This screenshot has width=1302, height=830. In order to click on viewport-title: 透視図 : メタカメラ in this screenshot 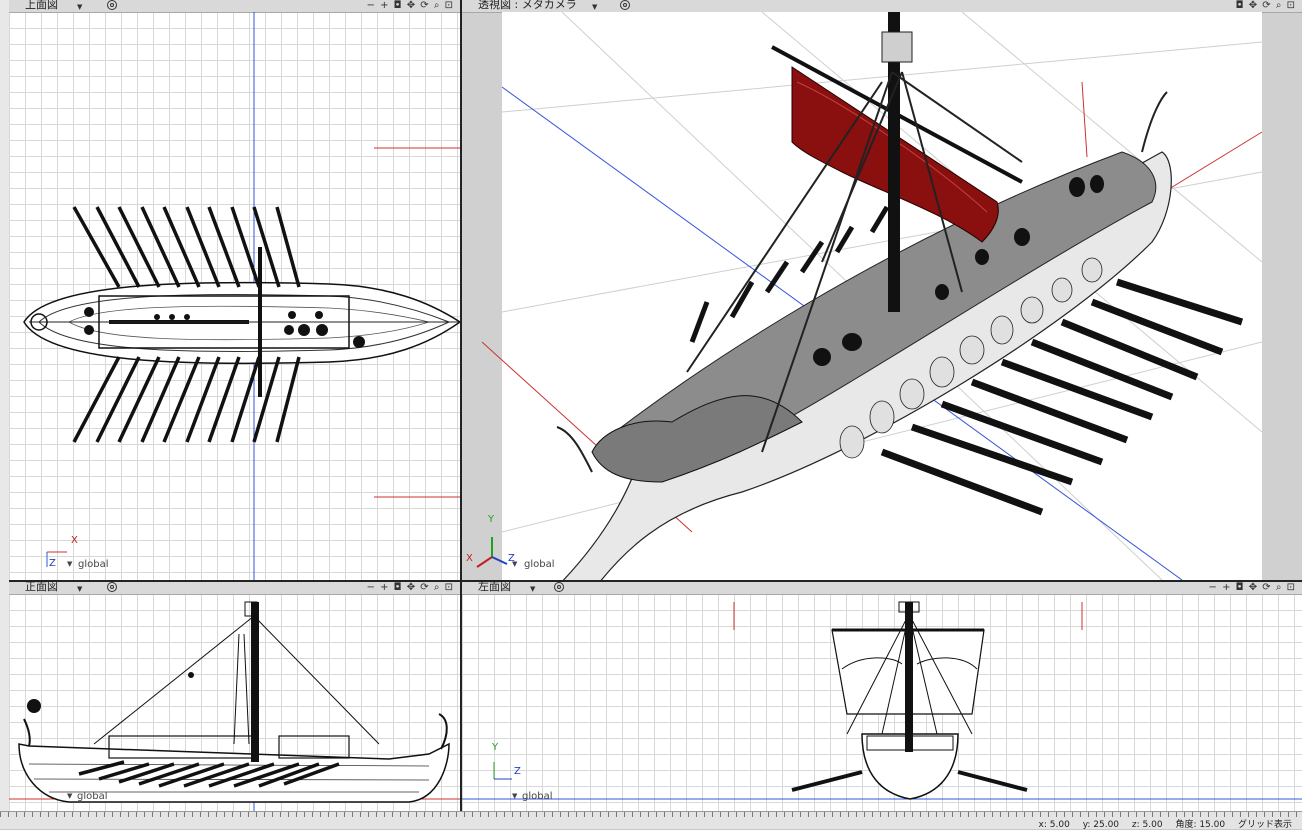, I will do `click(527, 5)`.